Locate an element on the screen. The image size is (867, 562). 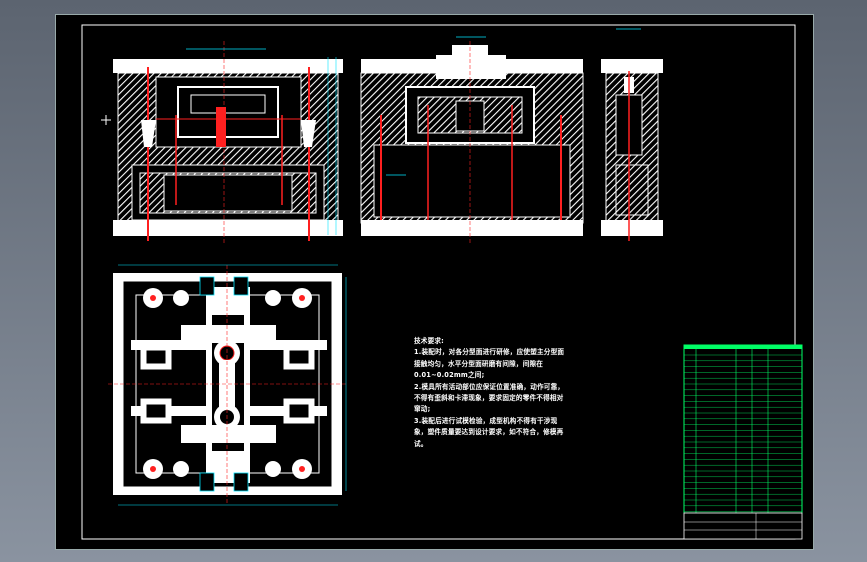
front-section-view is located at coordinates (222, 143).